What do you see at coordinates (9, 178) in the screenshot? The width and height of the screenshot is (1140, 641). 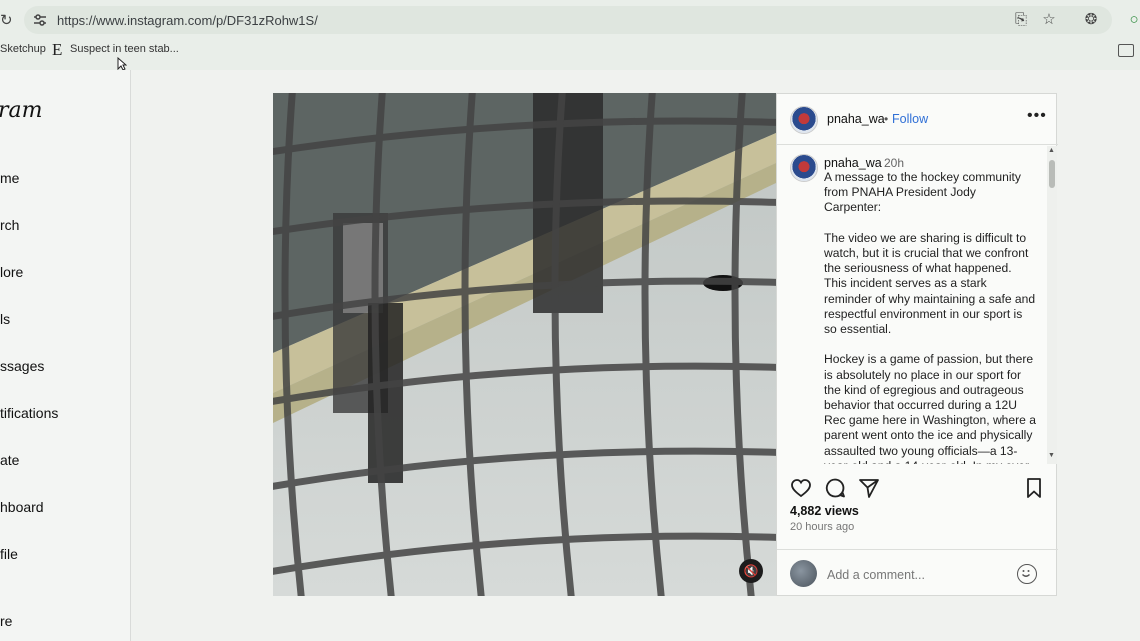 I see `nav-home: me` at bounding box center [9, 178].